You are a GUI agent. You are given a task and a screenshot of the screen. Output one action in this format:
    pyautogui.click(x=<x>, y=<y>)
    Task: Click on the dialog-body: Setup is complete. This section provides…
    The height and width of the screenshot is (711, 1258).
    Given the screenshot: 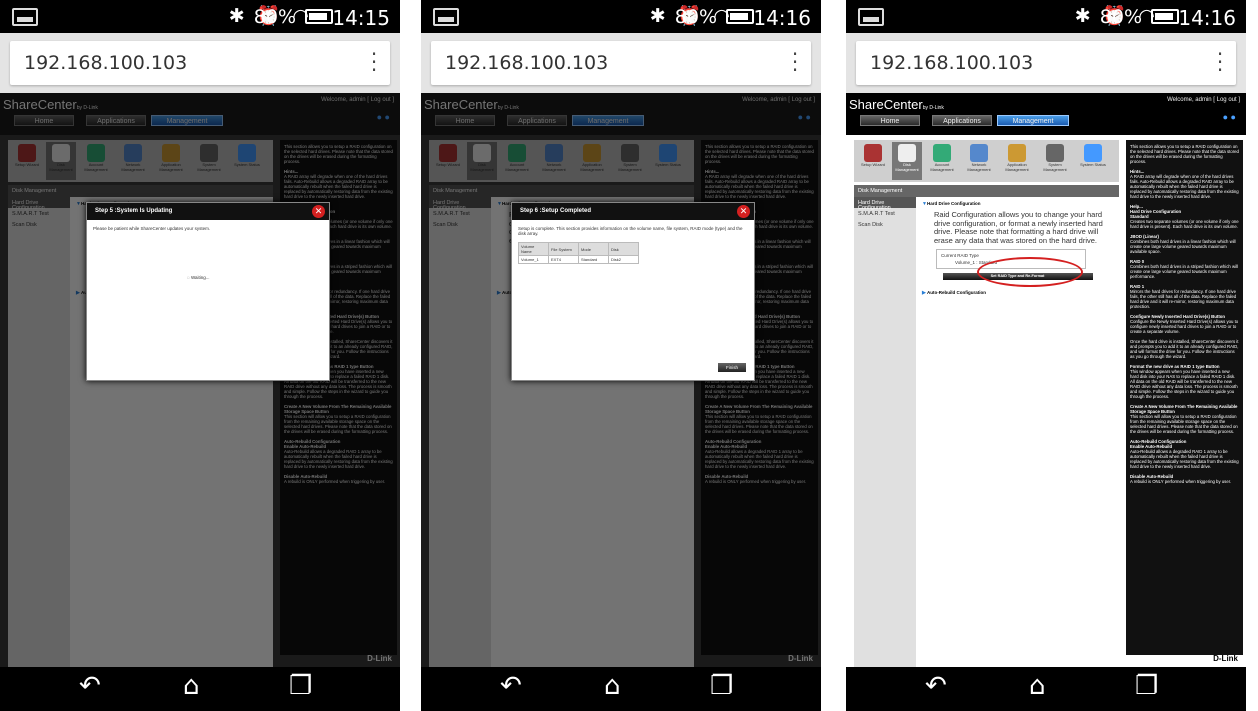 What is the action you would take?
    pyautogui.click(x=633, y=245)
    